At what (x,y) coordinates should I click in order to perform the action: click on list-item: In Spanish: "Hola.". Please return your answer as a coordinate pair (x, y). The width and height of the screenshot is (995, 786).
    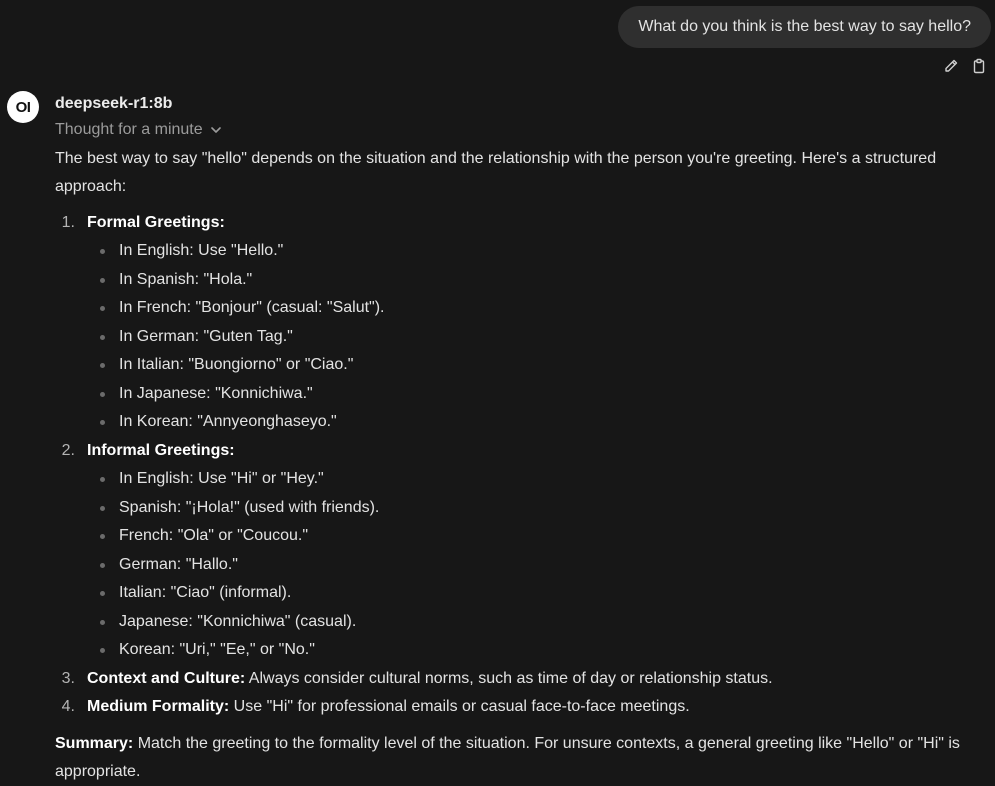
    Looking at the image, I should click on (533, 280).